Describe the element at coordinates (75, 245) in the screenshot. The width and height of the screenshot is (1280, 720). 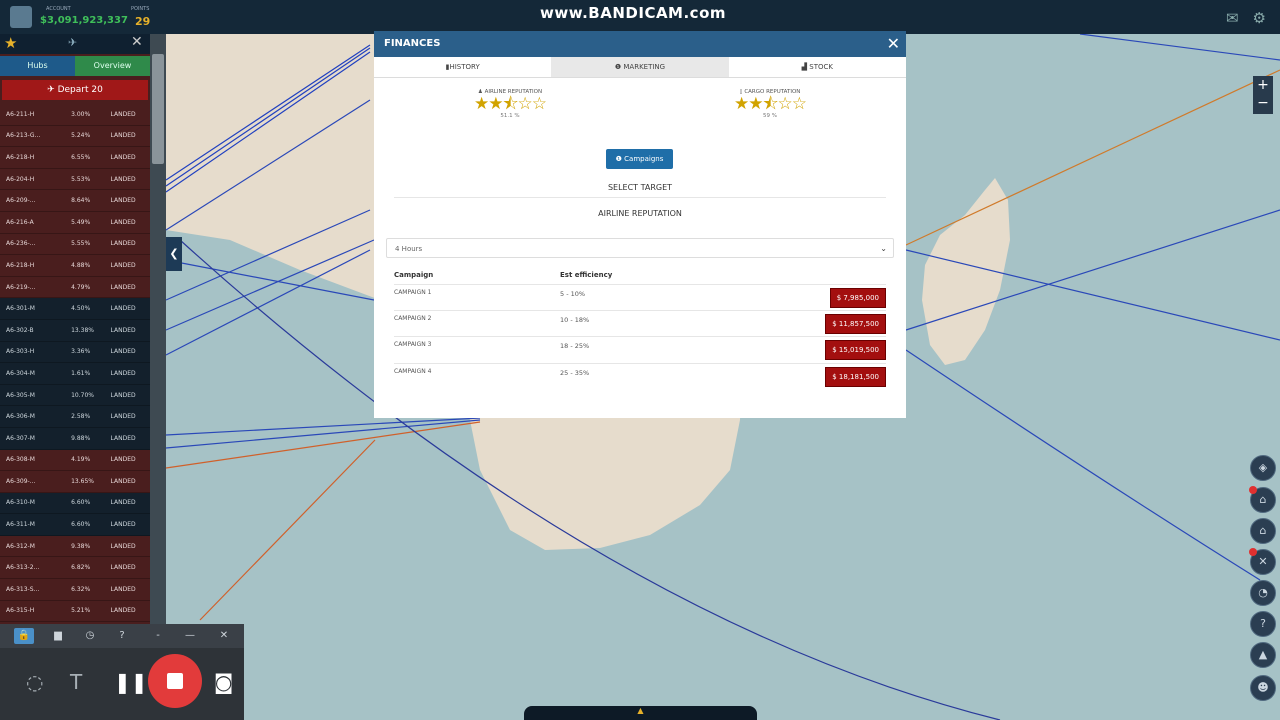
I see `list-item: A6-236-... 5.55% LANDED` at that location.